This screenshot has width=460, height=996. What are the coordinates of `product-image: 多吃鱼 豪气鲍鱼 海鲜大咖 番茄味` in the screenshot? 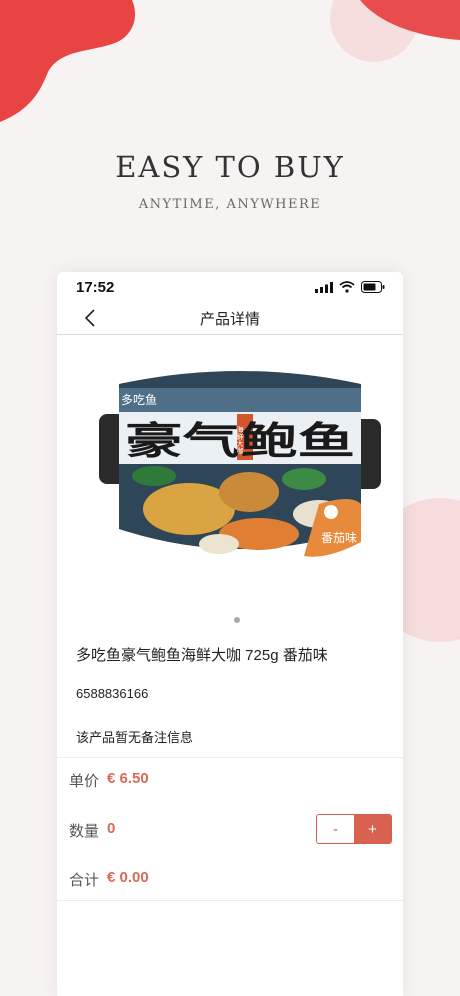 It's located at (240, 464).